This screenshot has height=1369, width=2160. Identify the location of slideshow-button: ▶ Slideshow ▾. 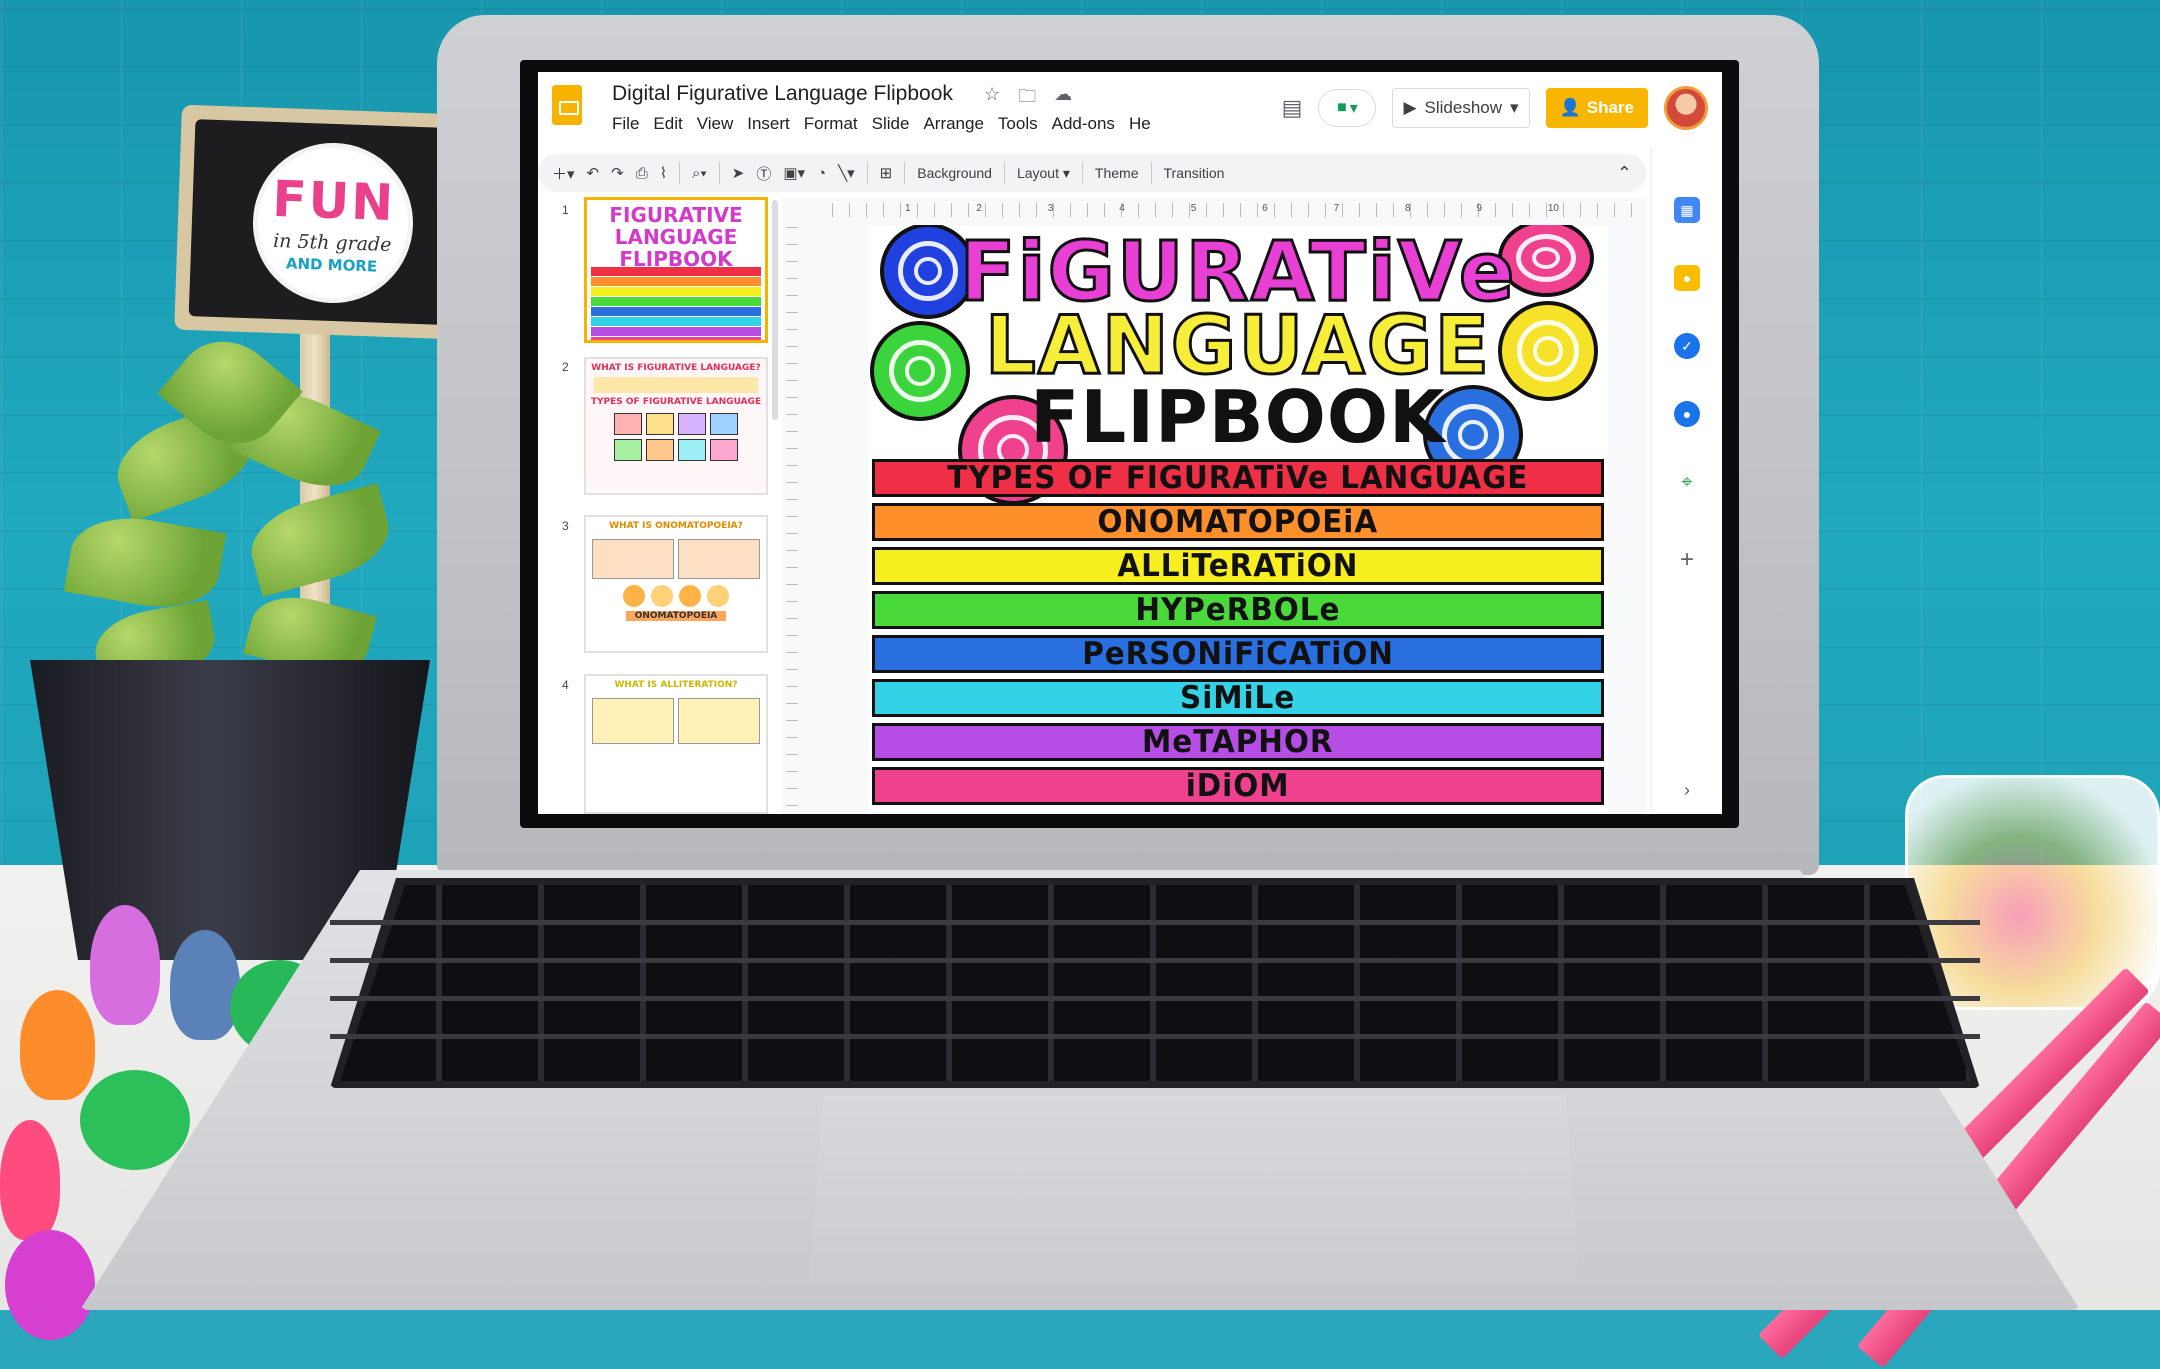
(1461, 108).